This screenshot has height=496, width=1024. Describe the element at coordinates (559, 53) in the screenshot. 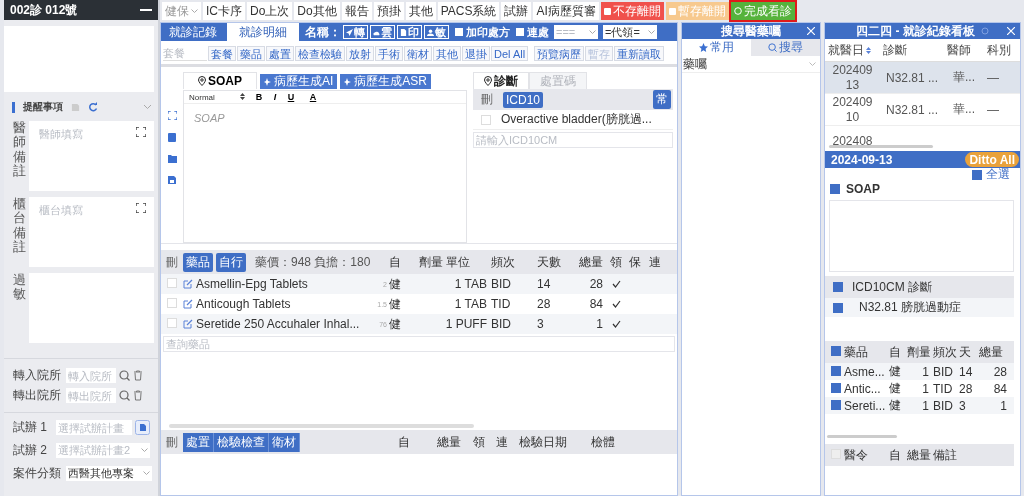

I see `order-button: 預覽病歷` at that location.